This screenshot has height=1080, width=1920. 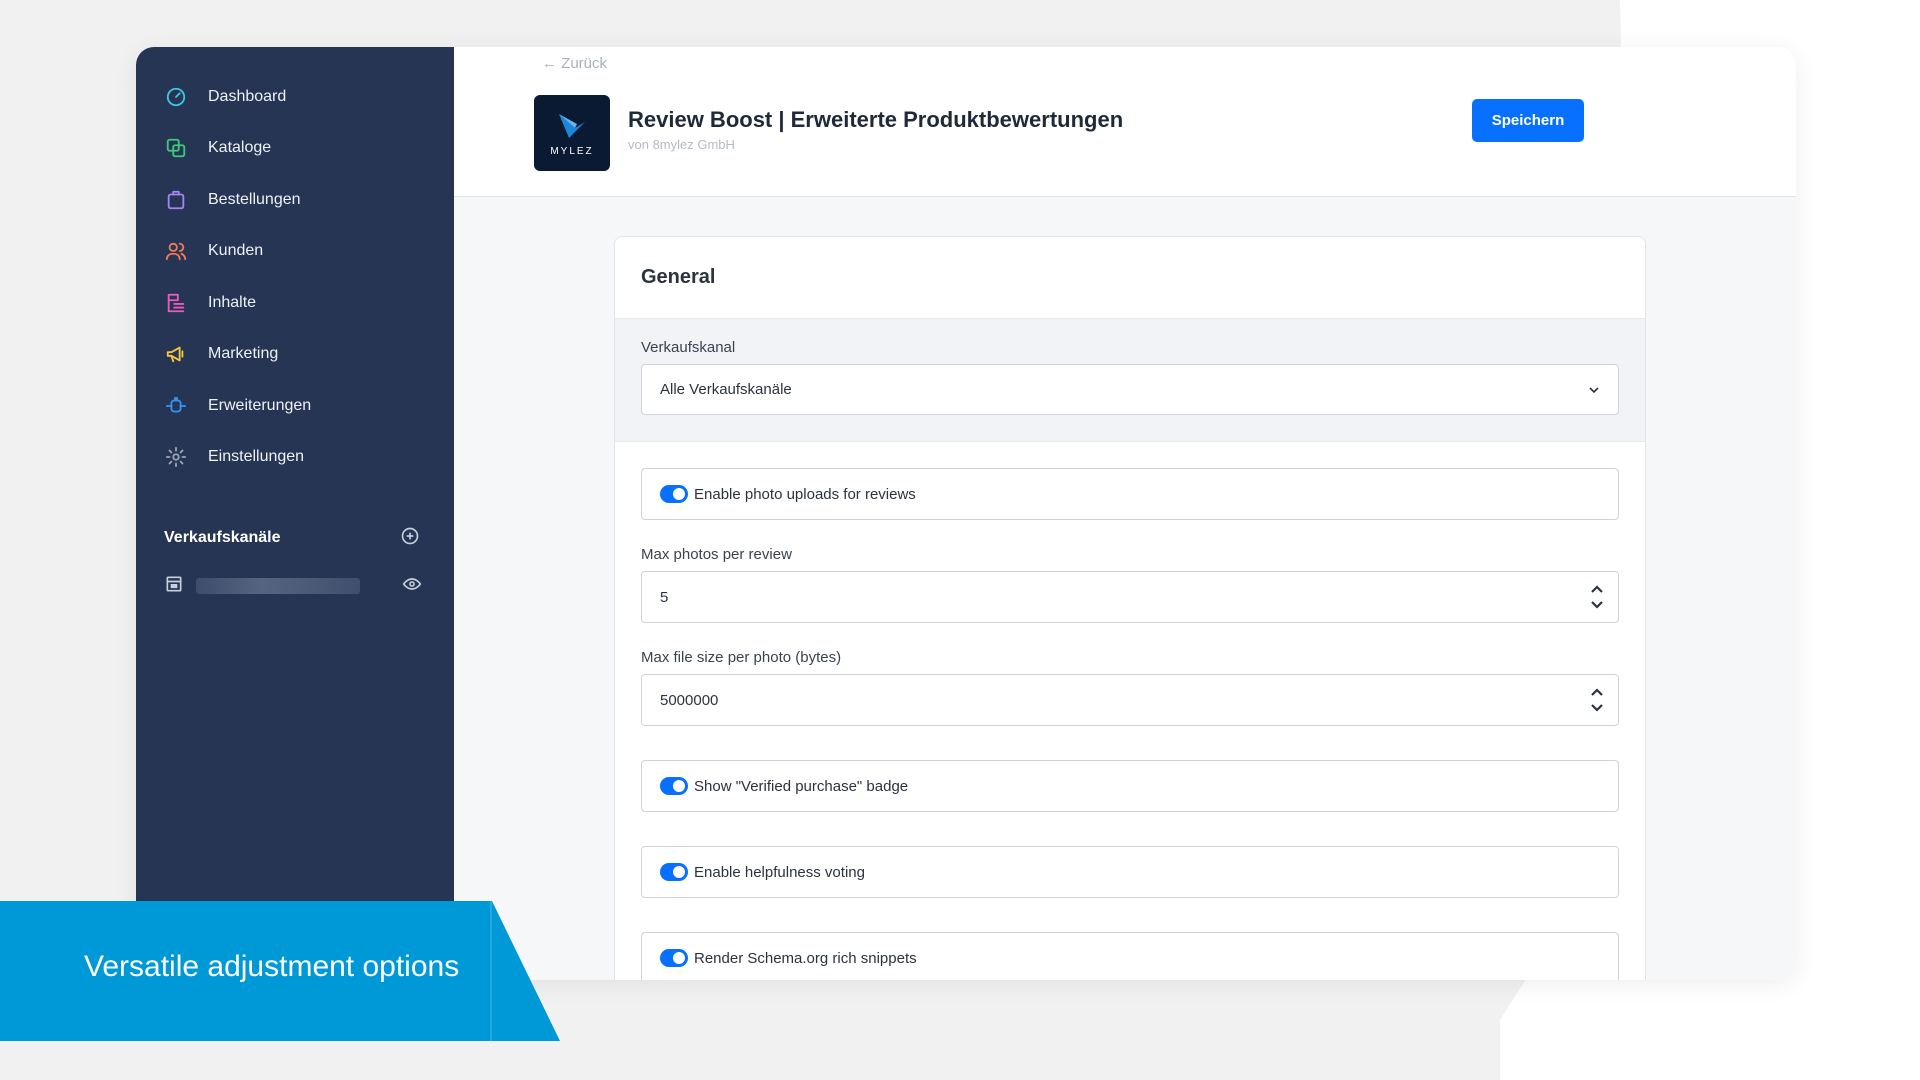 What do you see at coordinates (674, 958) in the screenshot?
I see `schema-snippets-toggle` at bounding box center [674, 958].